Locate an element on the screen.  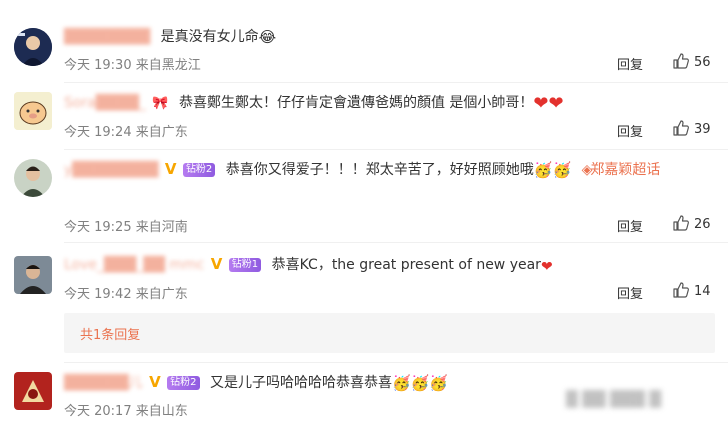
comment-meta: 今天 19:30 来自黑龙江 is located at coordinates (132, 65).